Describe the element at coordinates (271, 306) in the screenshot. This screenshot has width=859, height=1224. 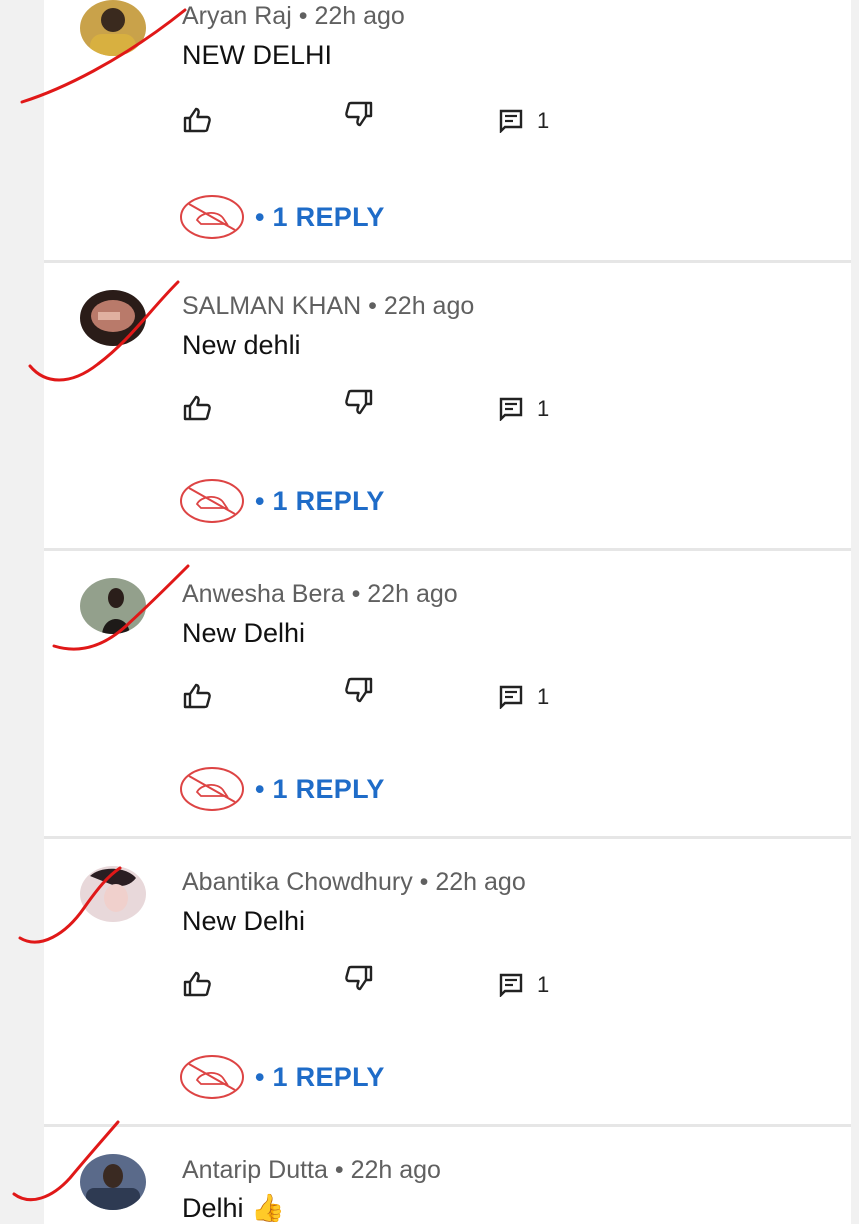
I see `author-name: SALMAN KHAN` at that location.